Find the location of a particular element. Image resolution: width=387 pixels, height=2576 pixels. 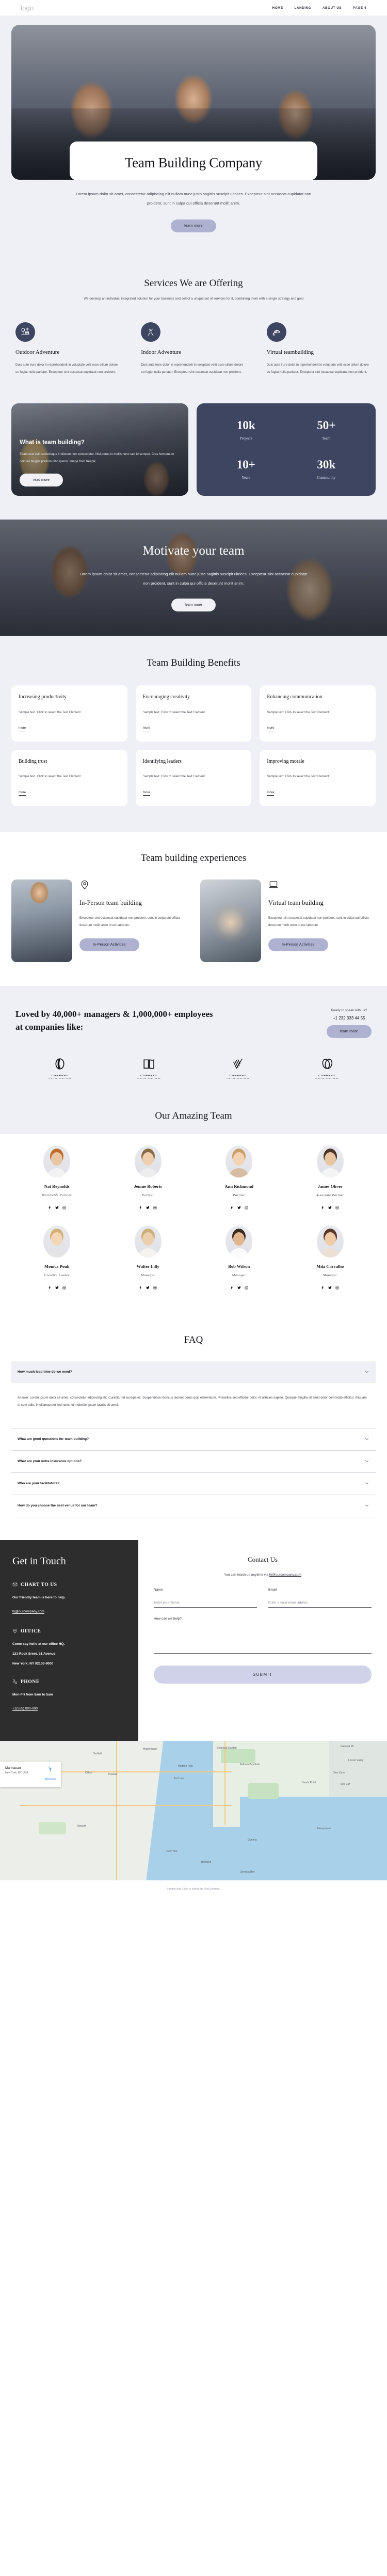

service-name: Virtual teambuilding is located at coordinates (290, 352).